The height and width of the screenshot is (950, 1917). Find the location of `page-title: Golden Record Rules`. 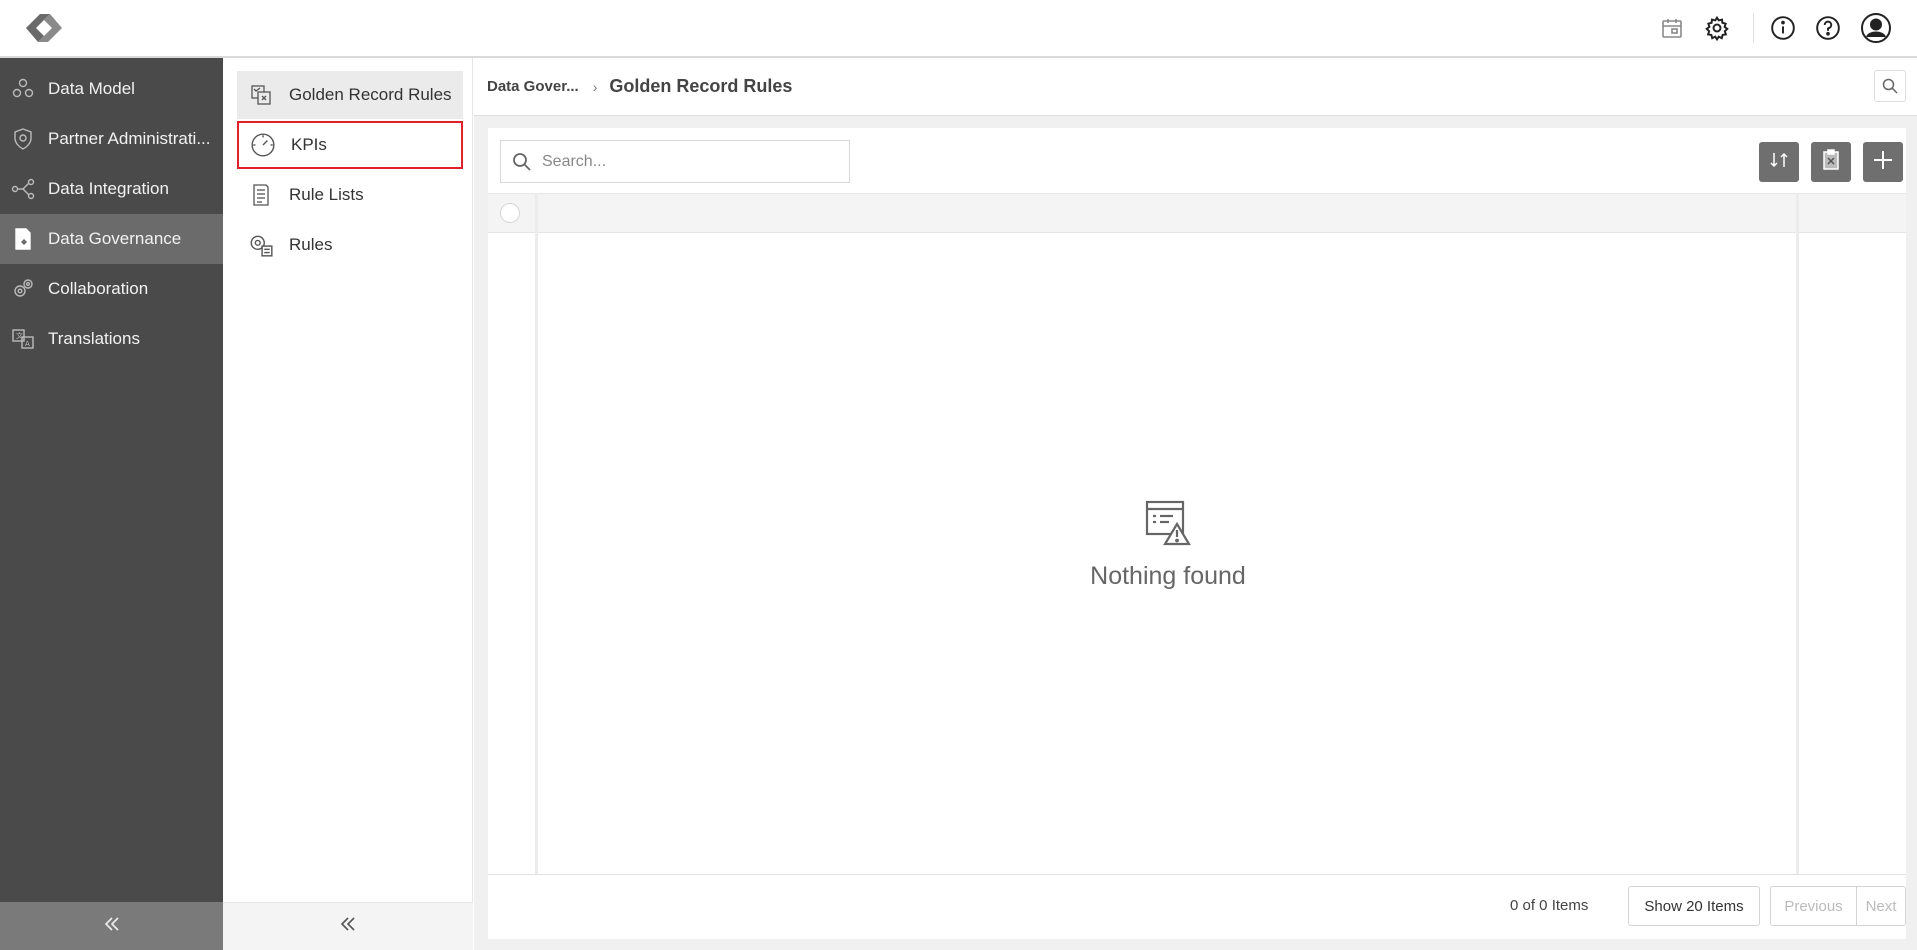

page-title: Golden Record Rules is located at coordinates (701, 86).